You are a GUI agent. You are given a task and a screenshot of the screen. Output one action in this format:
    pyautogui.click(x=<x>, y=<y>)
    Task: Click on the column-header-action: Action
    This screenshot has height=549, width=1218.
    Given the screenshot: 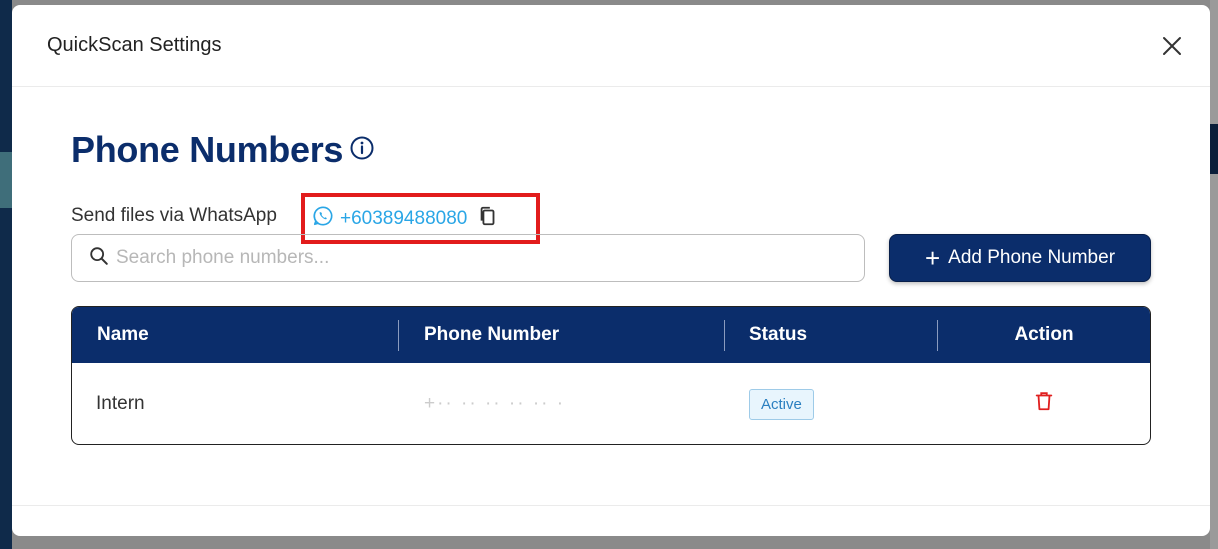 What is the action you would take?
    pyautogui.click(x=1044, y=334)
    